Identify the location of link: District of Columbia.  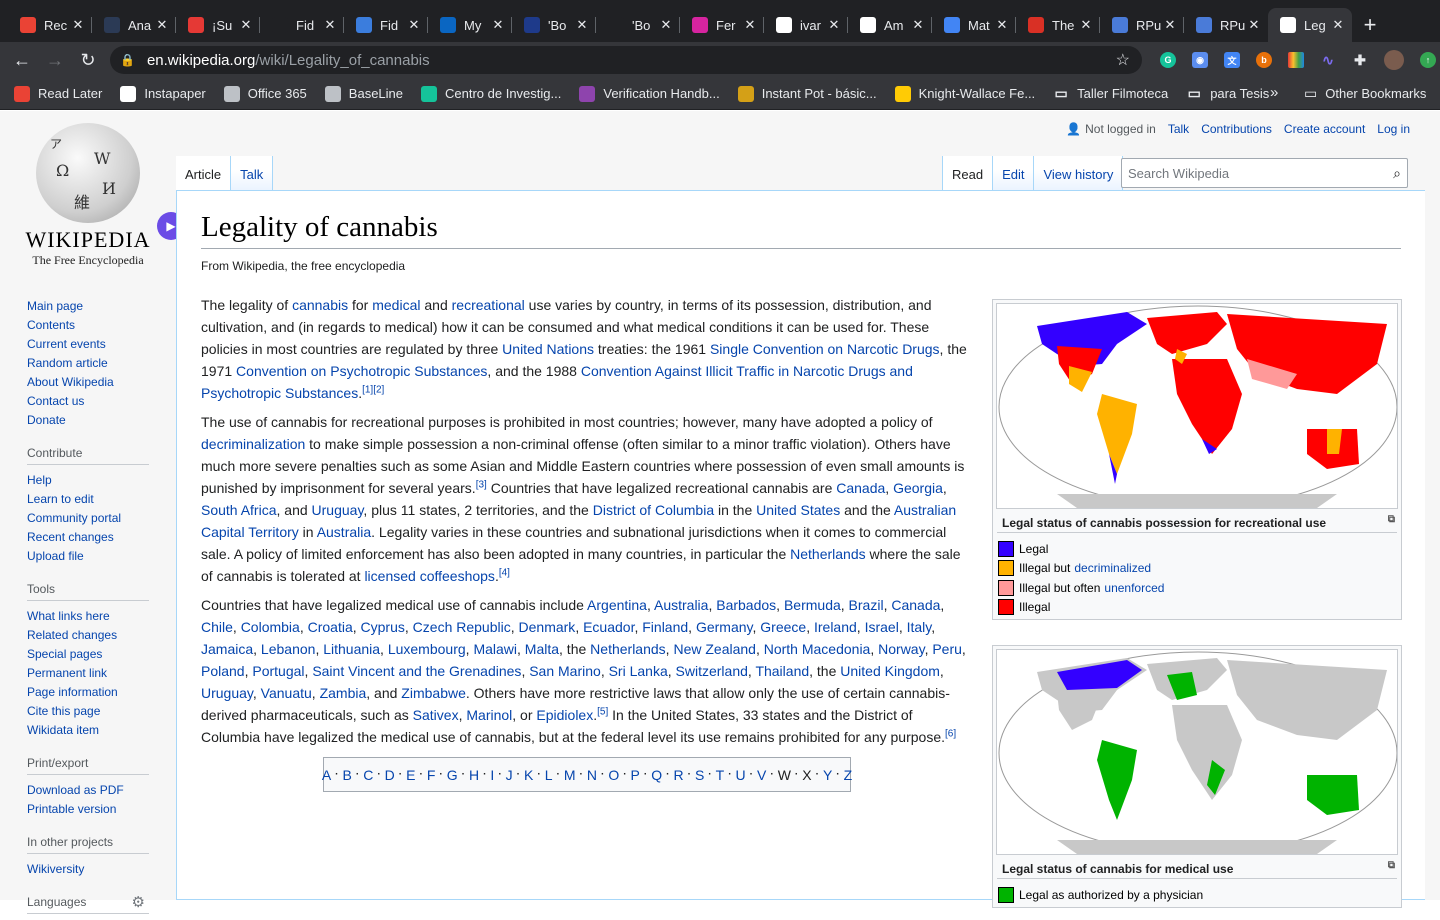
(653, 510).